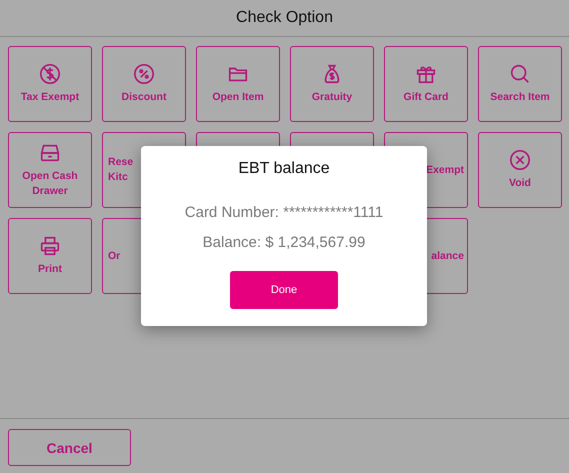 The height and width of the screenshot is (473, 569). Describe the element at coordinates (426, 84) in the screenshot. I see `option-tile: Gift Card` at that location.